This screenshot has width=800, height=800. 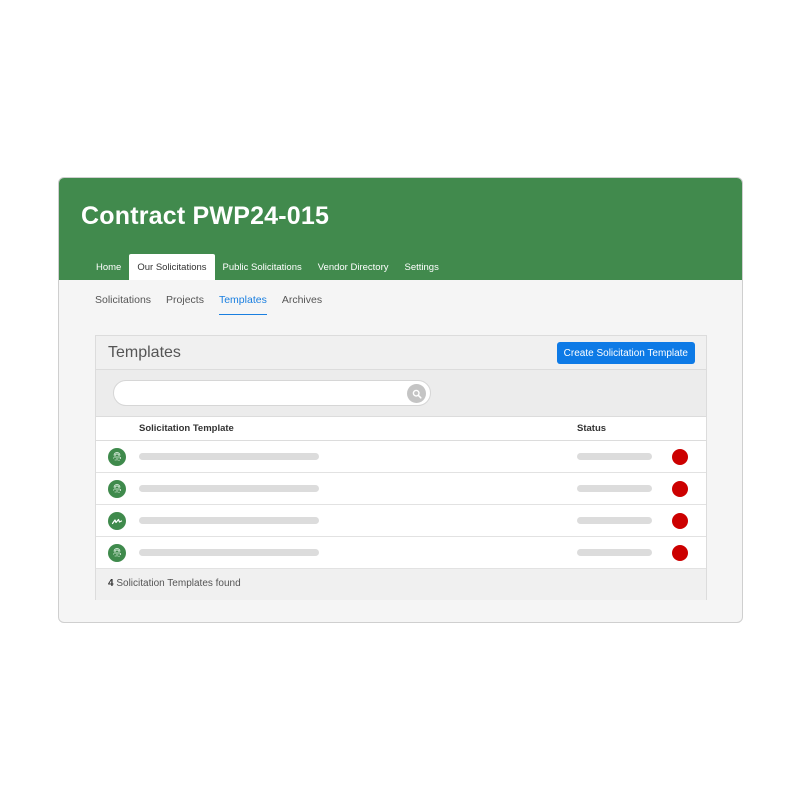 I want to click on signature-icon, so click(x=117, y=521).